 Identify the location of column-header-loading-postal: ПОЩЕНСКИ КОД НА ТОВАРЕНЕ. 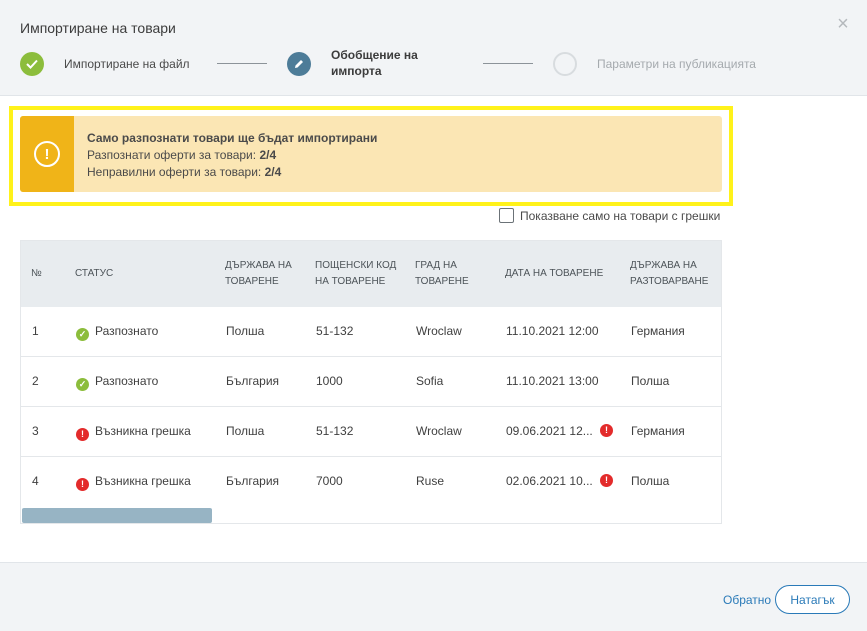
(356, 273).